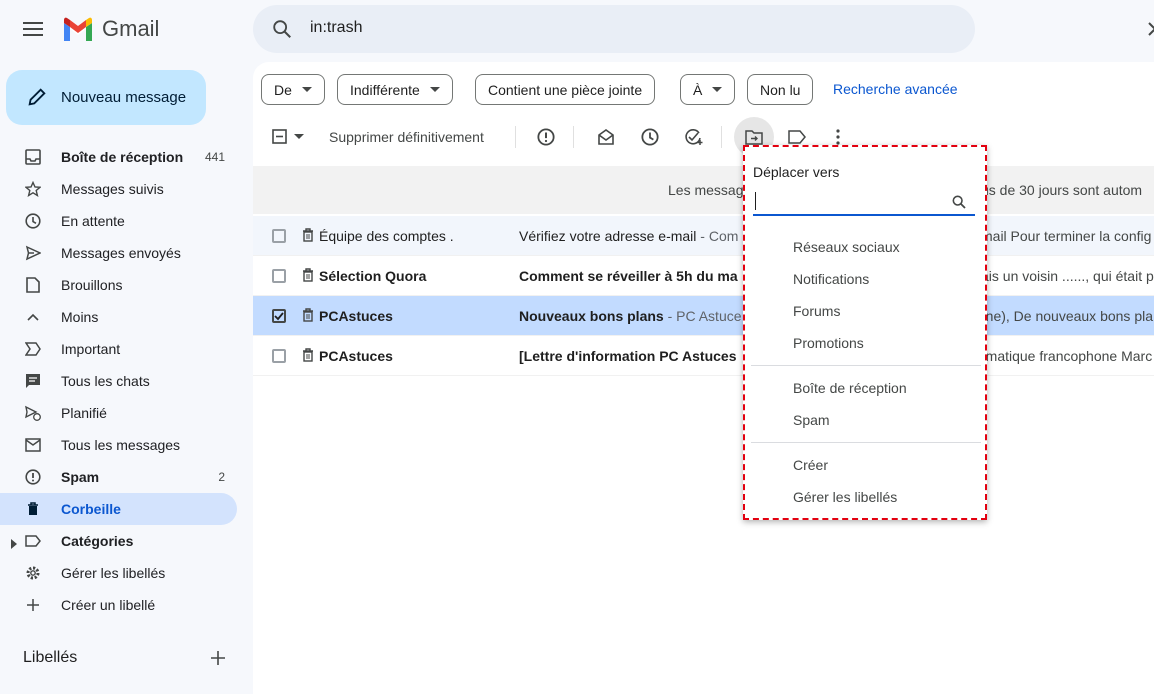 This screenshot has height=694, width=1154. What do you see at coordinates (33, 349) in the screenshot?
I see `important-icon` at bounding box center [33, 349].